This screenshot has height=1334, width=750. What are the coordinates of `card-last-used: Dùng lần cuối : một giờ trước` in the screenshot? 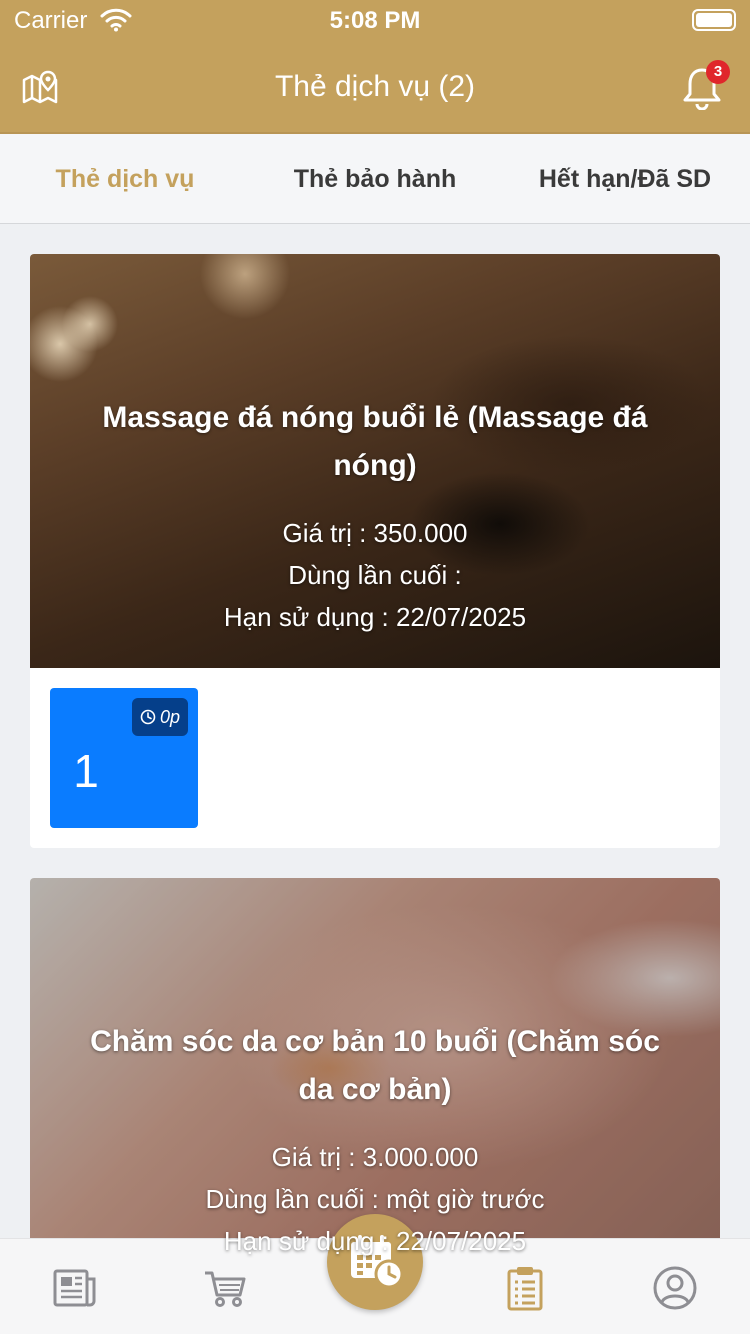 It's located at (375, 1199).